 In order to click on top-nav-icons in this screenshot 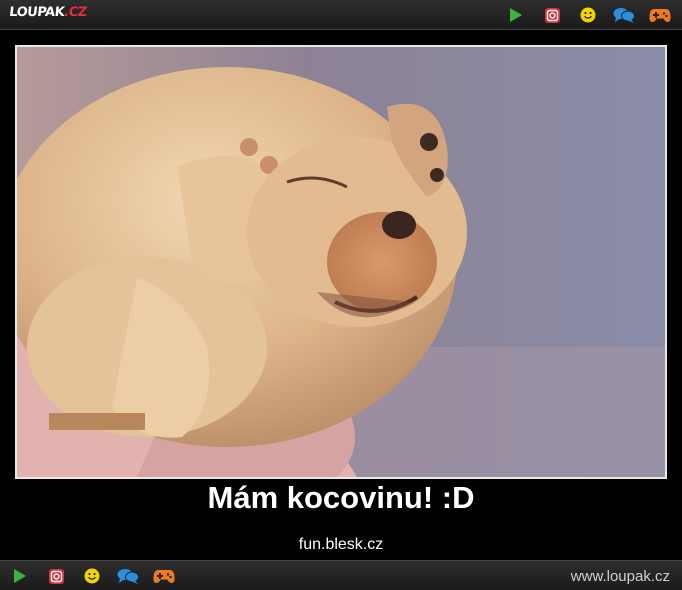, I will do `click(588, 15)`.